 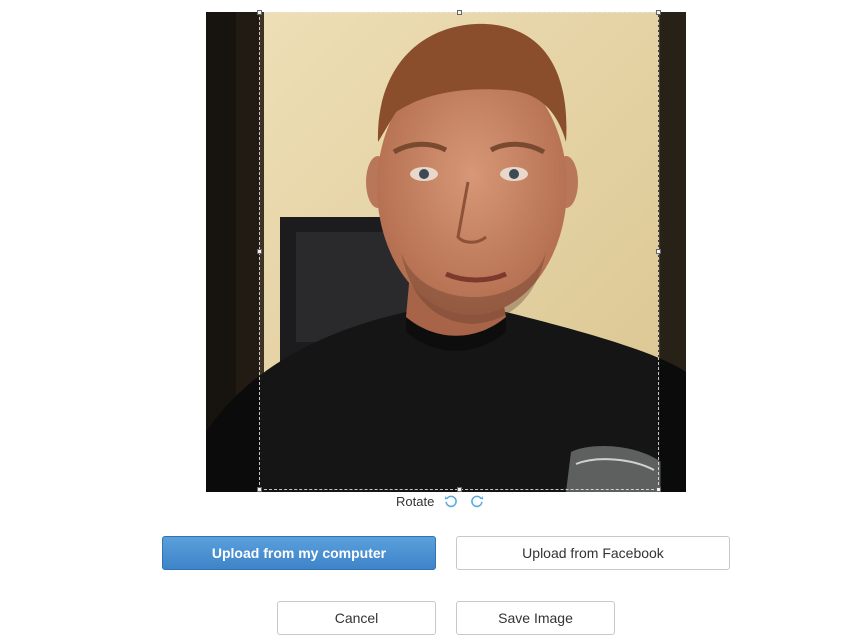 What do you see at coordinates (259, 251) in the screenshot?
I see `crop-handle-left` at bounding box center [259, 251].